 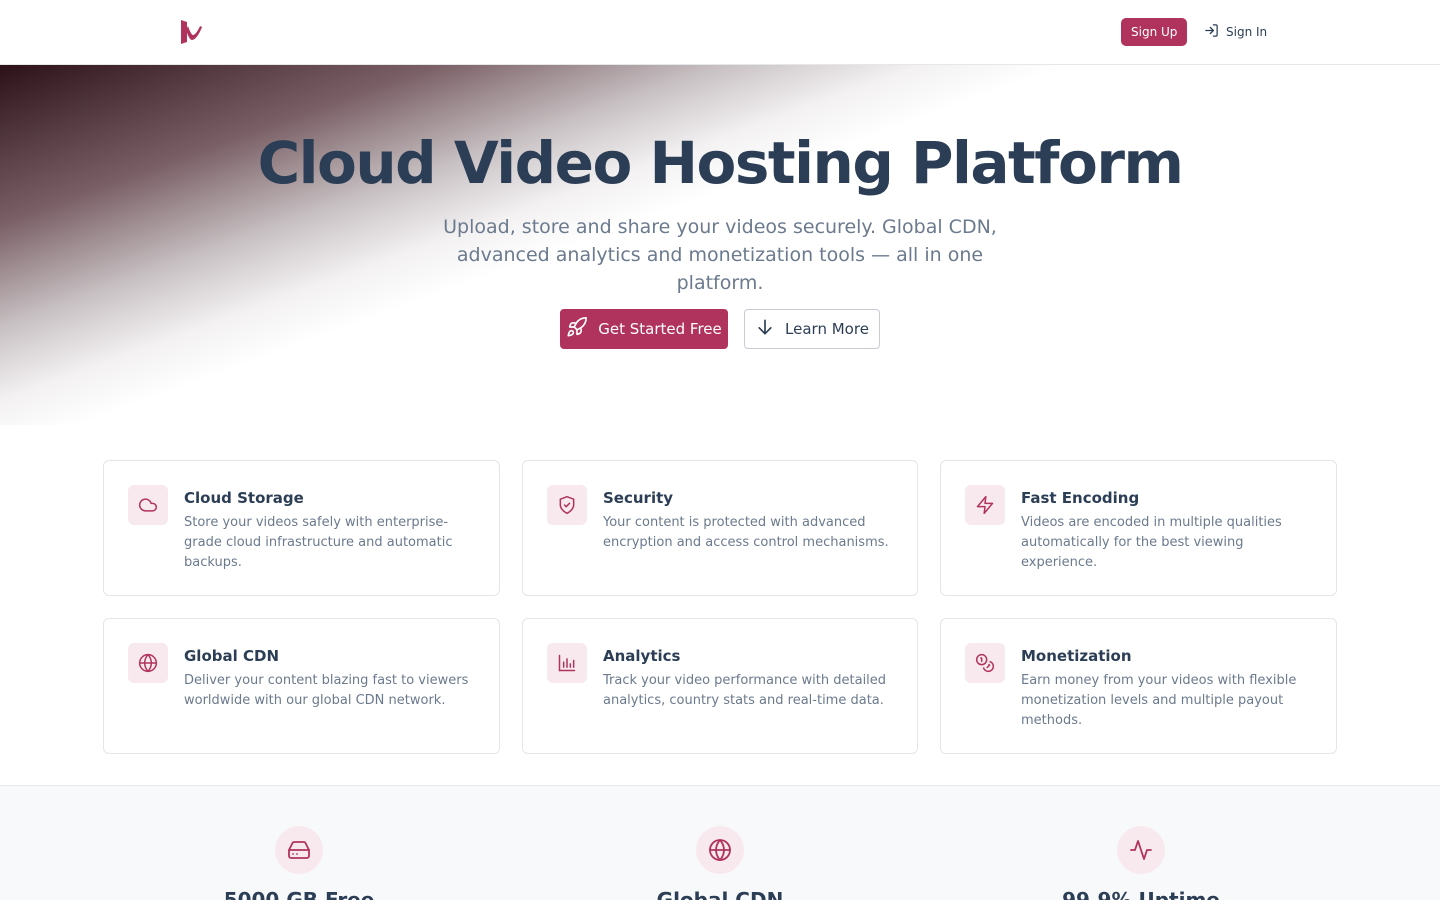 I want to click on sign-in-label: Sign In, so click(x=1247, y=32).